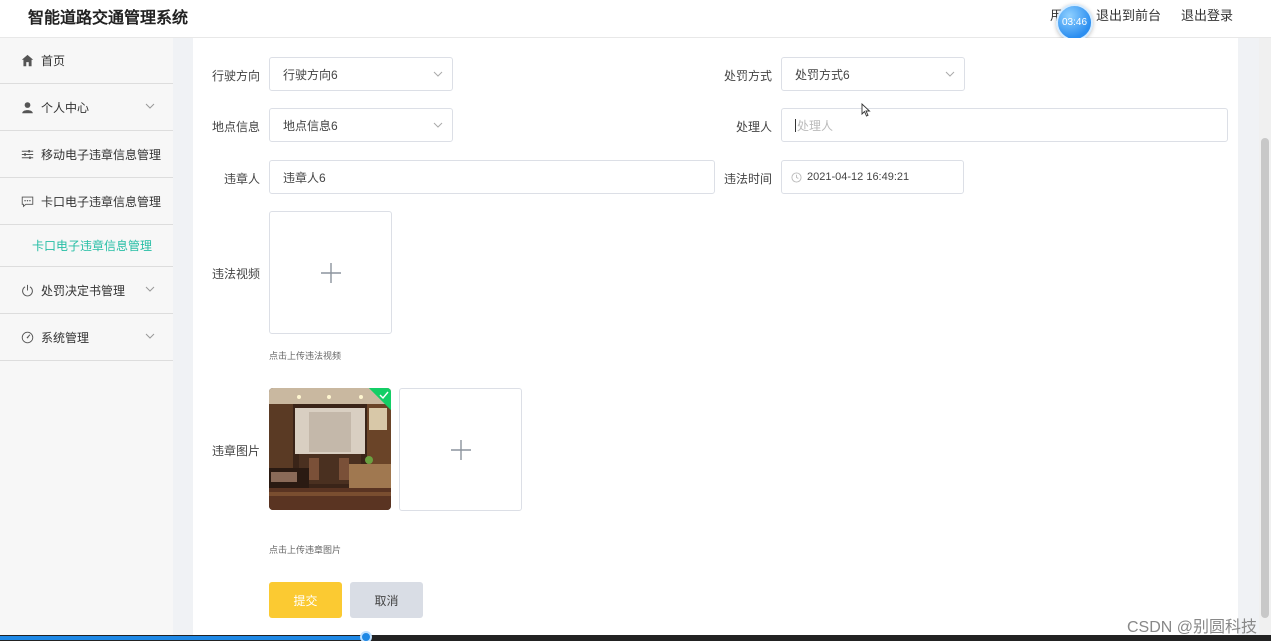 The height and width of the screenshot is (641, 1271). Describe the element at coordinates (1191, 627) in the screenshot. I see `watermark: CSDN @别圆科技` at that location.